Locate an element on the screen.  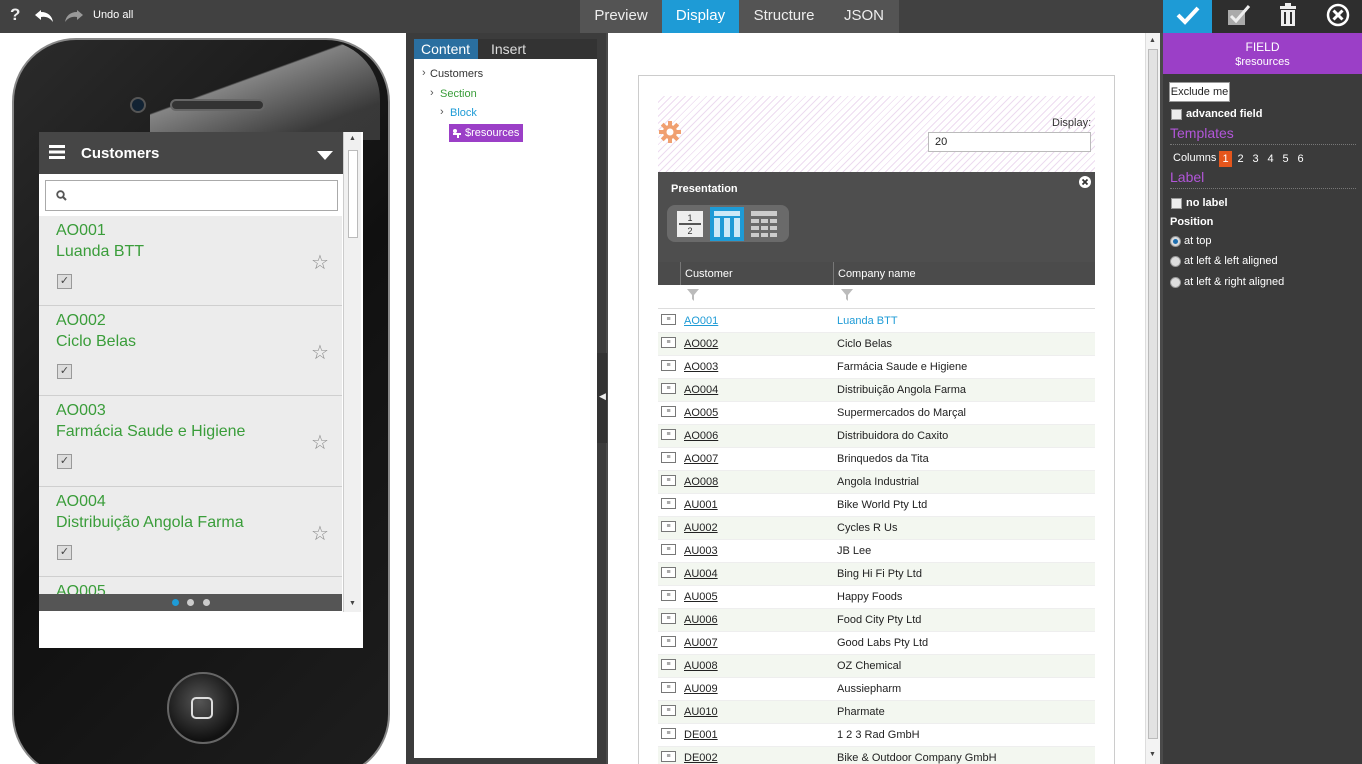
phone-search-input is located at coordinates (191, 195).